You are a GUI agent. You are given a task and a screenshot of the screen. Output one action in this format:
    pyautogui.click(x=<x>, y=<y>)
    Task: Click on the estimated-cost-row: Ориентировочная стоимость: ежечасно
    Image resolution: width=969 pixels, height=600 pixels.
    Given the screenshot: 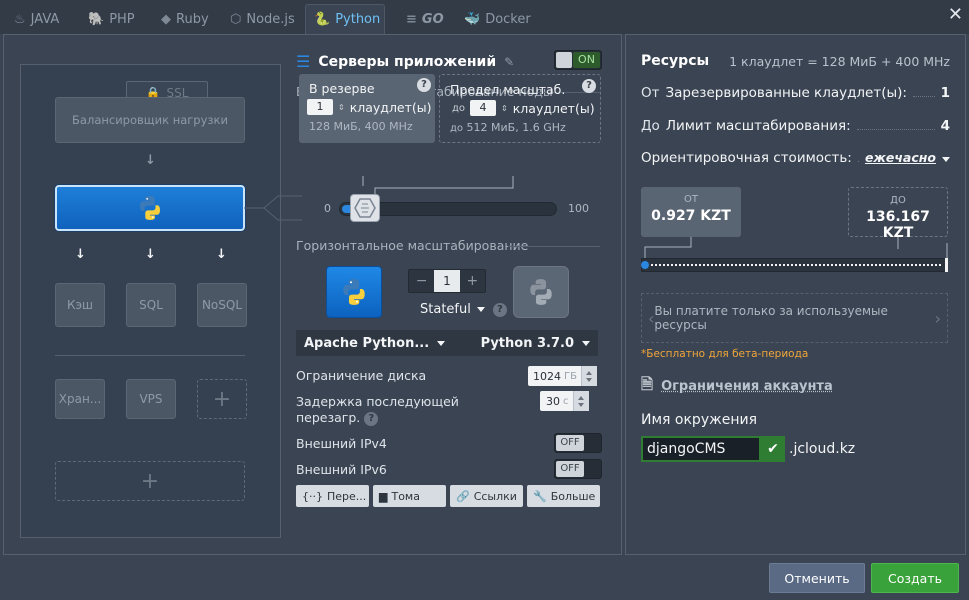 What is the action you would take?
    pyautogui.click(x=795, y=158)
    